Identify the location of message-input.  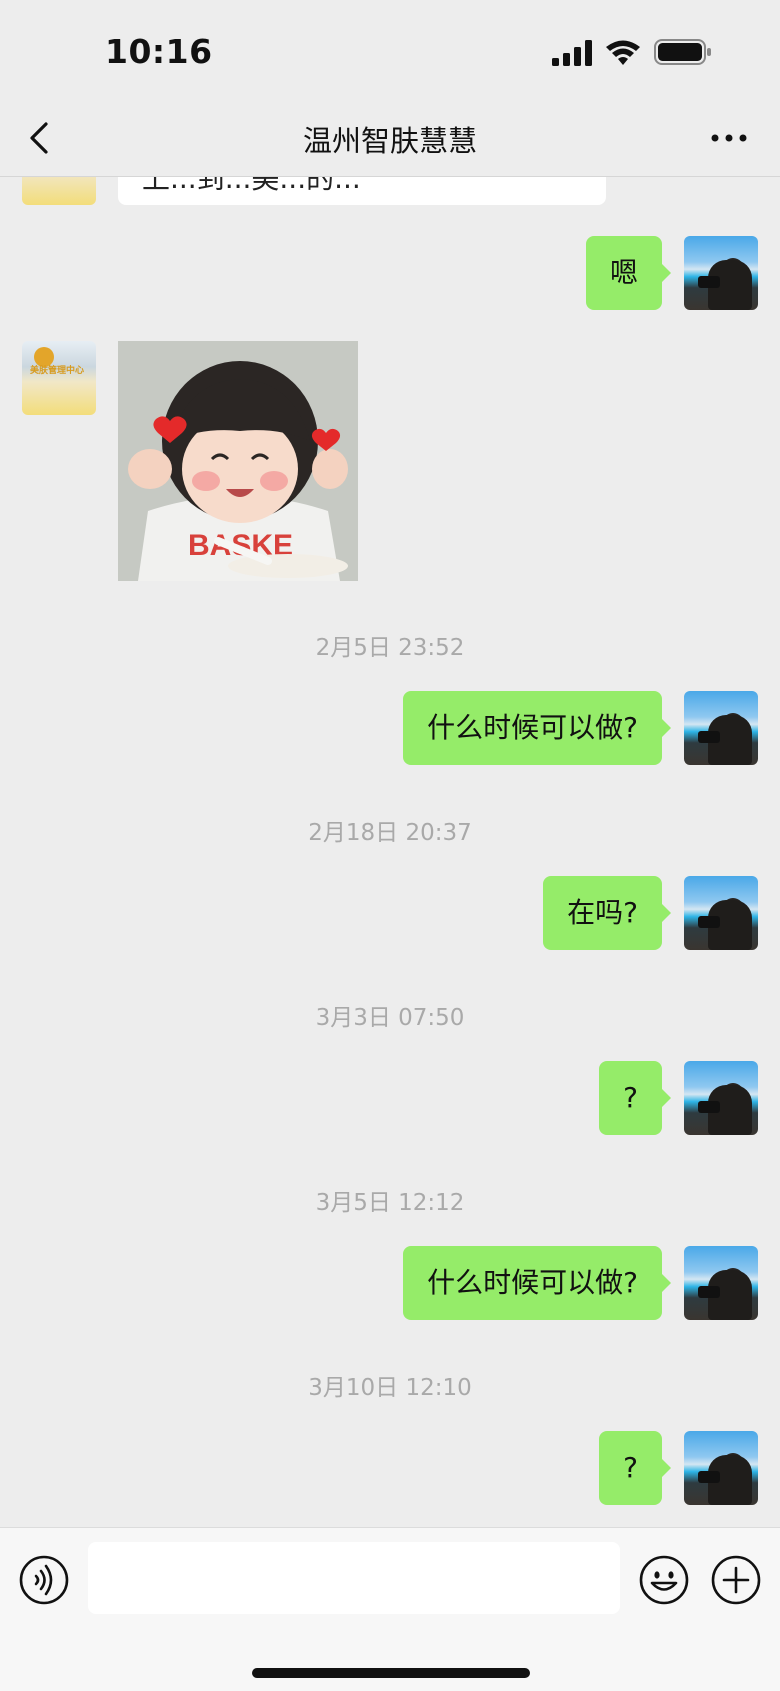
(354, 1578).